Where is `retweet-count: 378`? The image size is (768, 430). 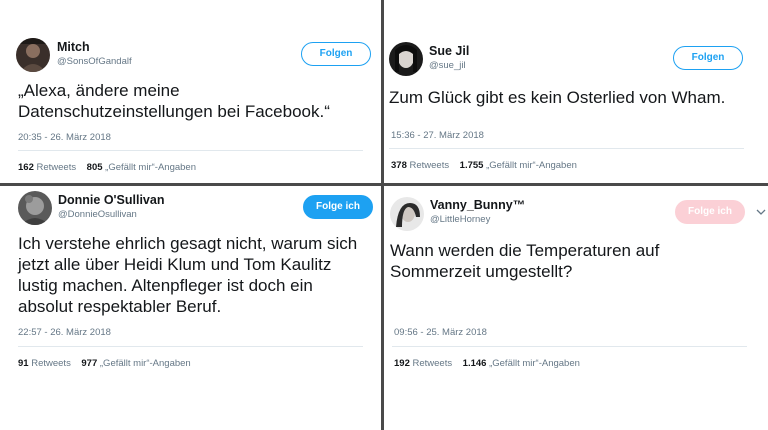 retweet-count: 378 is located at coordinates (399, 165).